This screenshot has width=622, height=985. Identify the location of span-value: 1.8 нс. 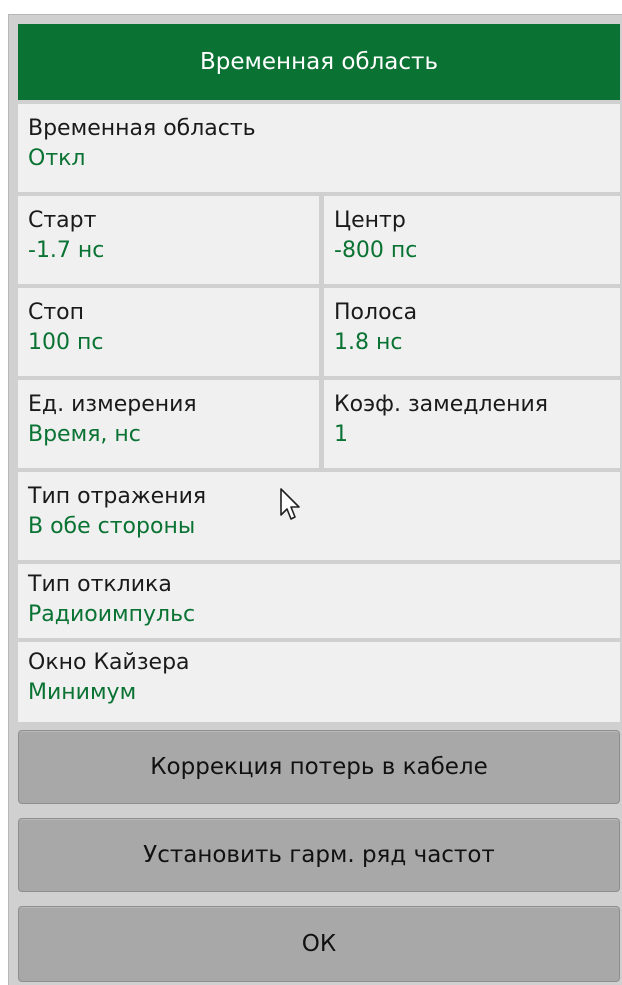
(368, 342).